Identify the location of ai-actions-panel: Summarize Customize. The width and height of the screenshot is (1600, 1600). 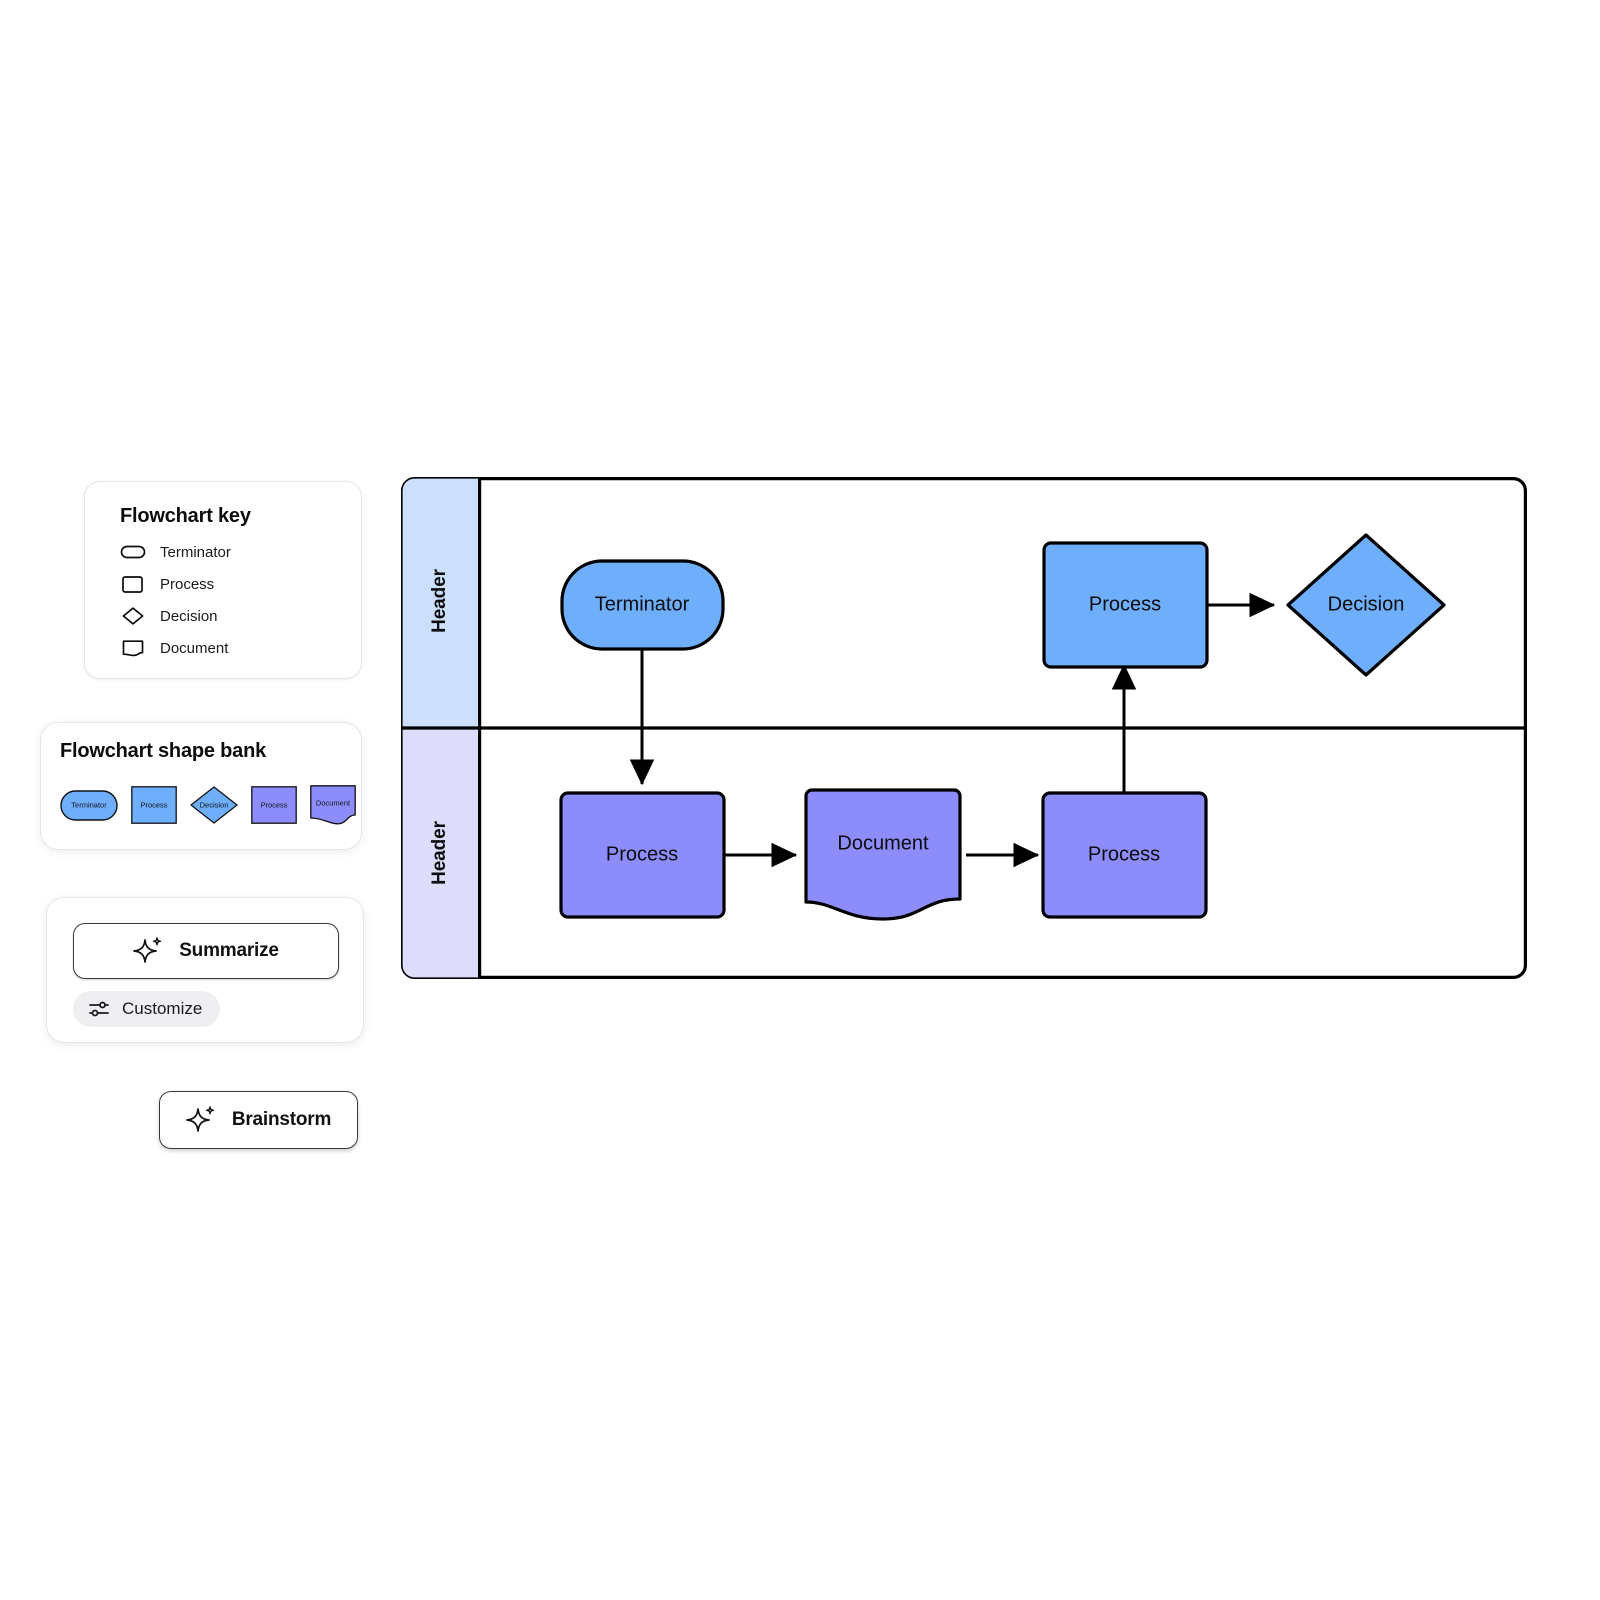
(205, 970).